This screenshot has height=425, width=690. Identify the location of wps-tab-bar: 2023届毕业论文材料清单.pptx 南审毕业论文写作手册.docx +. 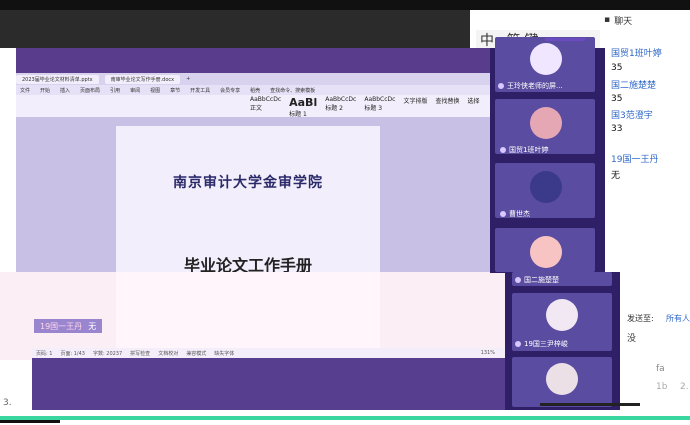
(253, 79).